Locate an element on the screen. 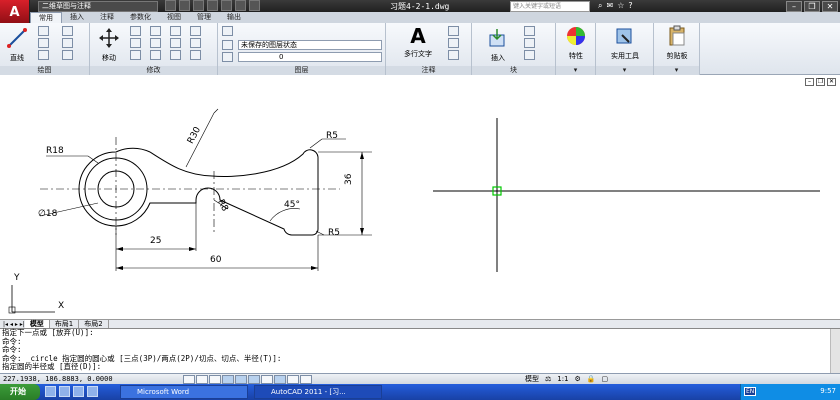 This screenshot has height=400, width=840. restore-button: ❐ is located at coordinates (812, 6).